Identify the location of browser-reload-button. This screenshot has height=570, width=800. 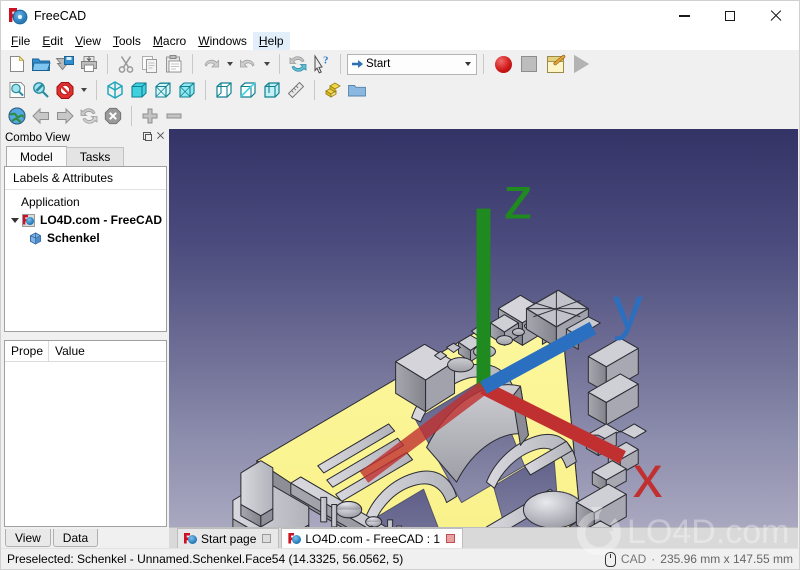
(89, 116).